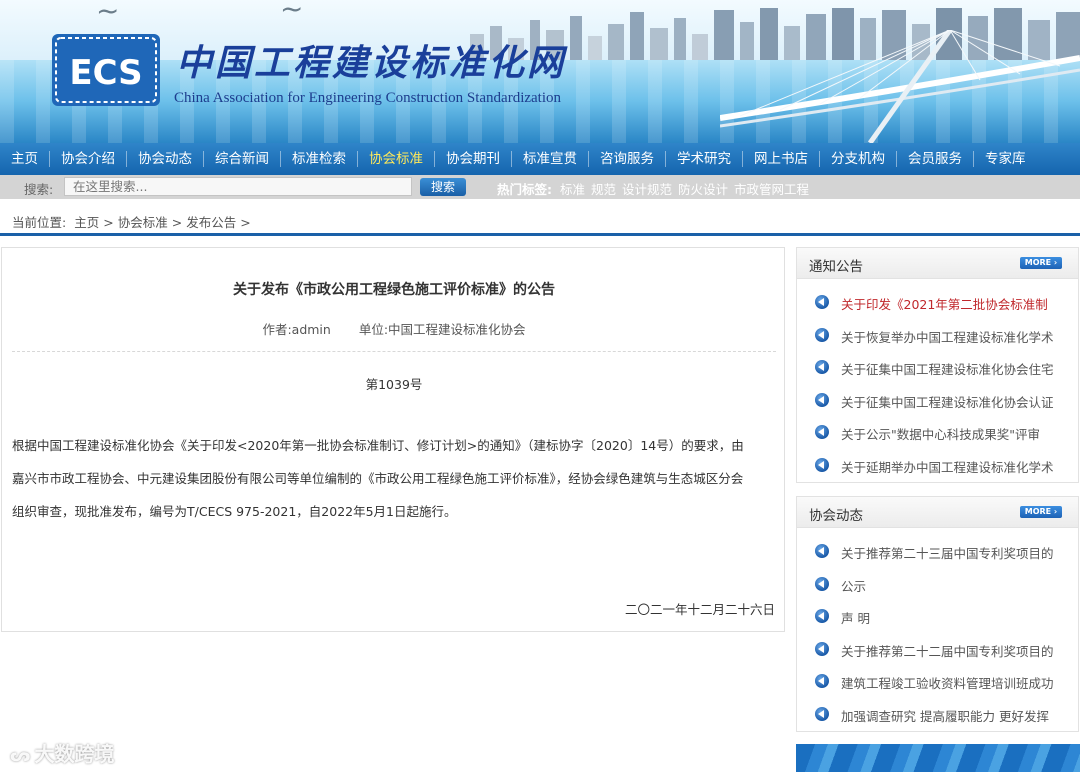 Image resolution: width=1080 pixels, height=772 pixels. Describe the element at coordinates (937, 512) in the screenshot. I see `news-header: 协会动态 MORE ›` at that location.